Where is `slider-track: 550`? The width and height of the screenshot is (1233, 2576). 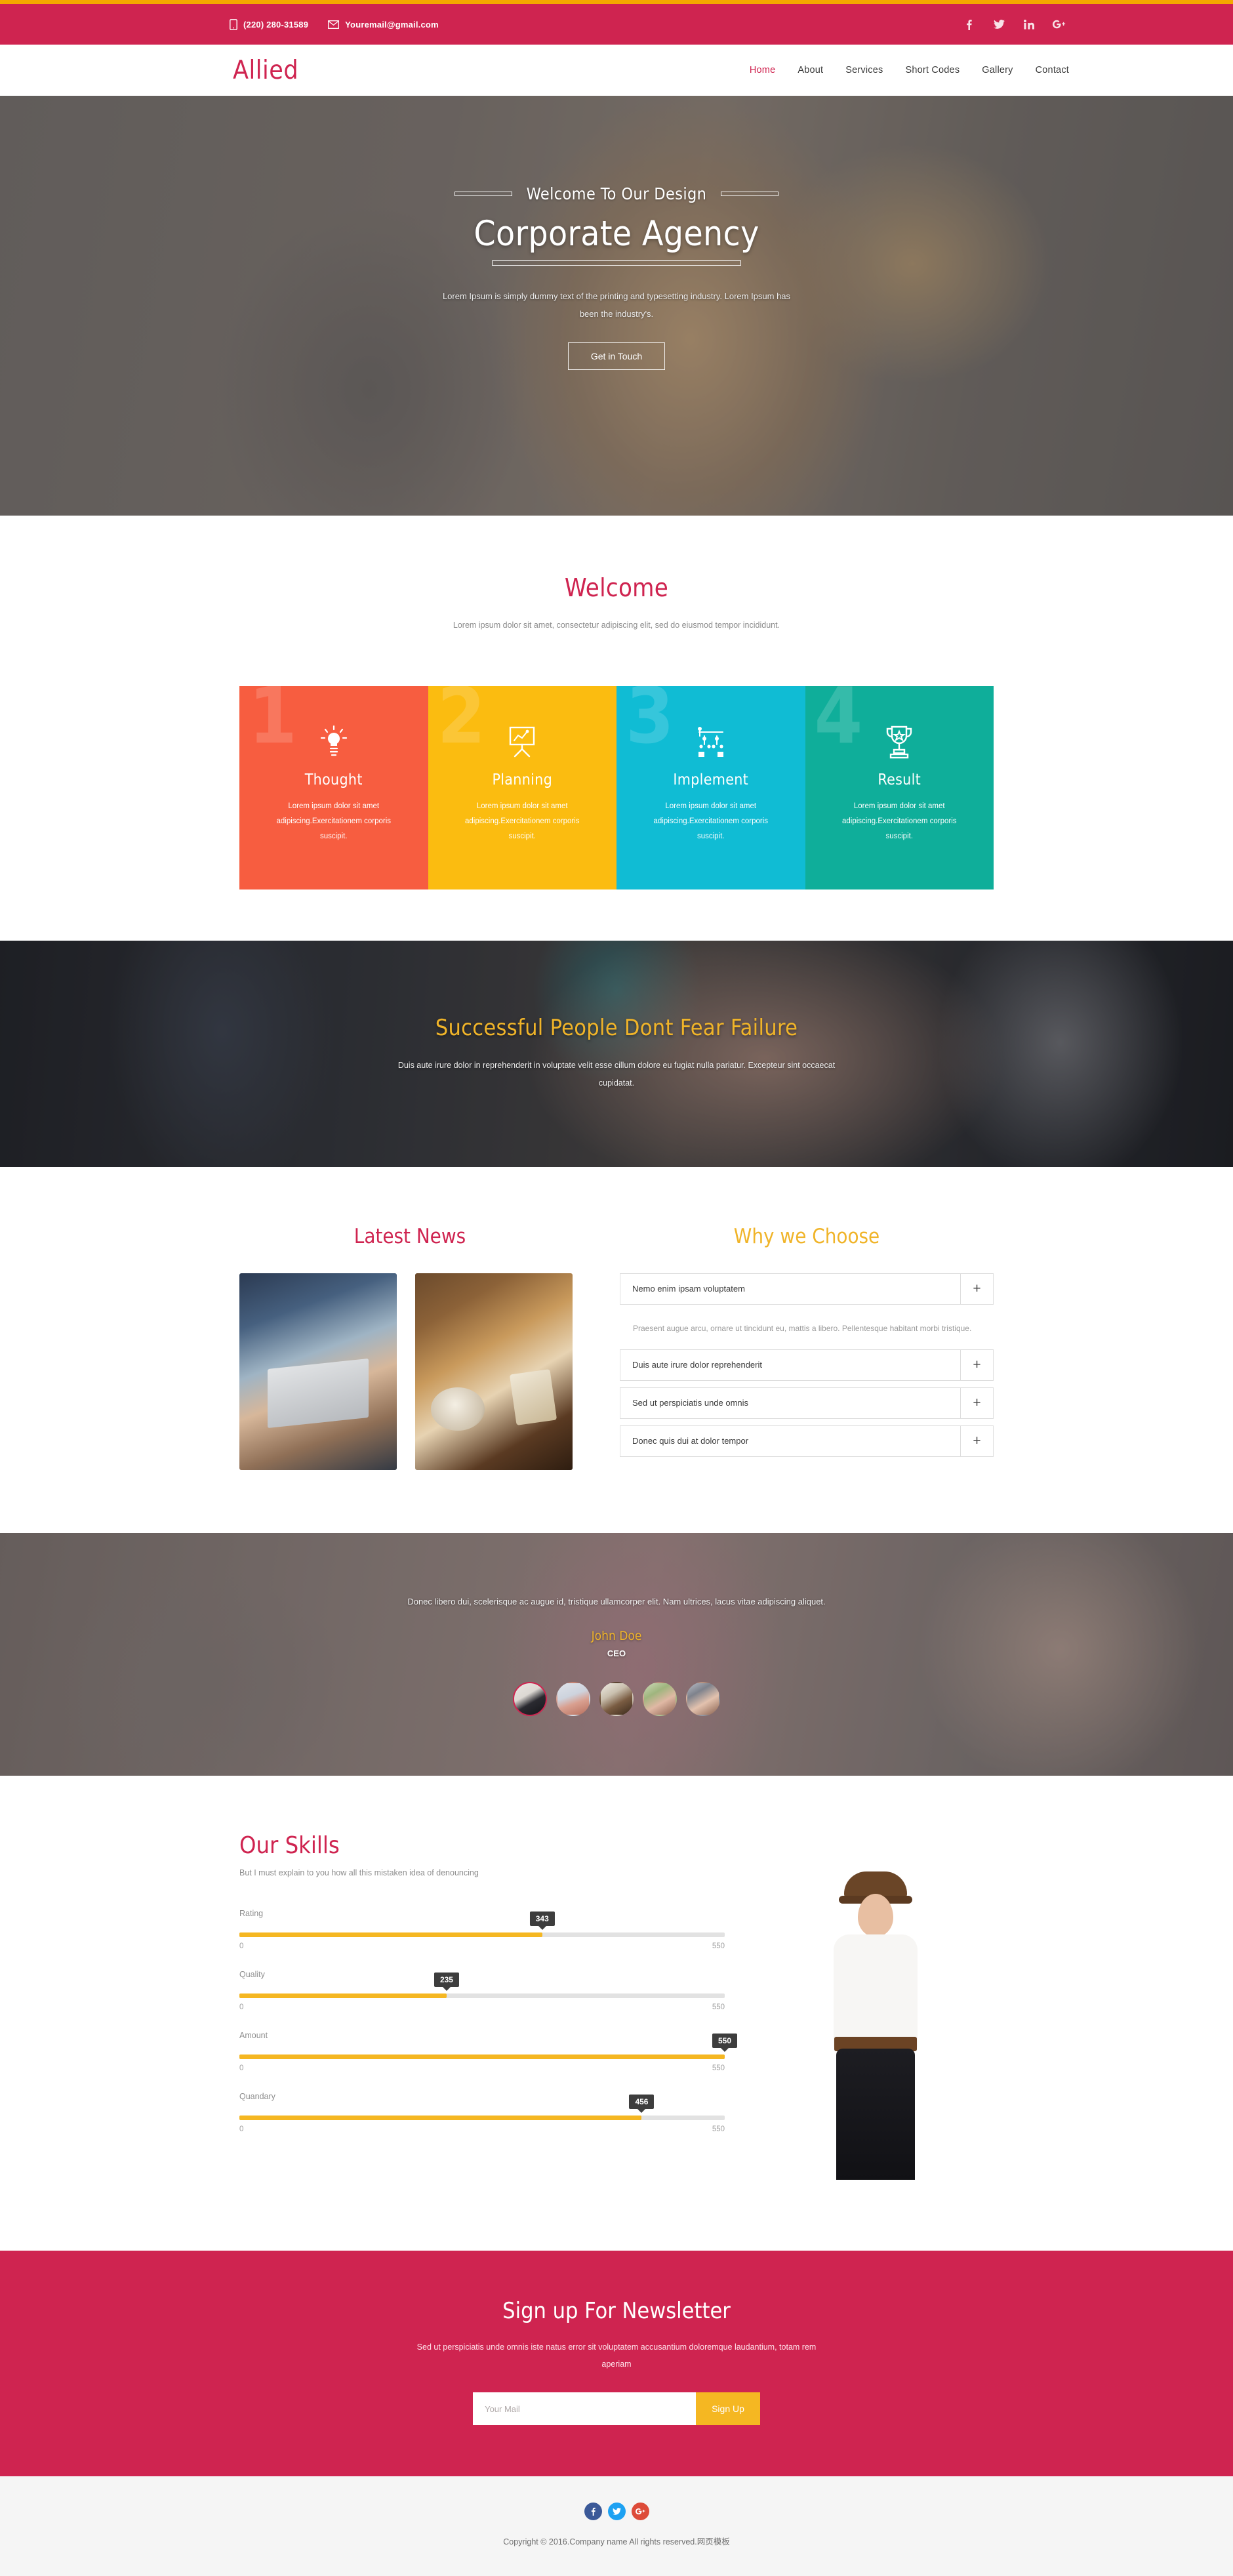
slider-track: 550 is located at coordinates (488, 2046).